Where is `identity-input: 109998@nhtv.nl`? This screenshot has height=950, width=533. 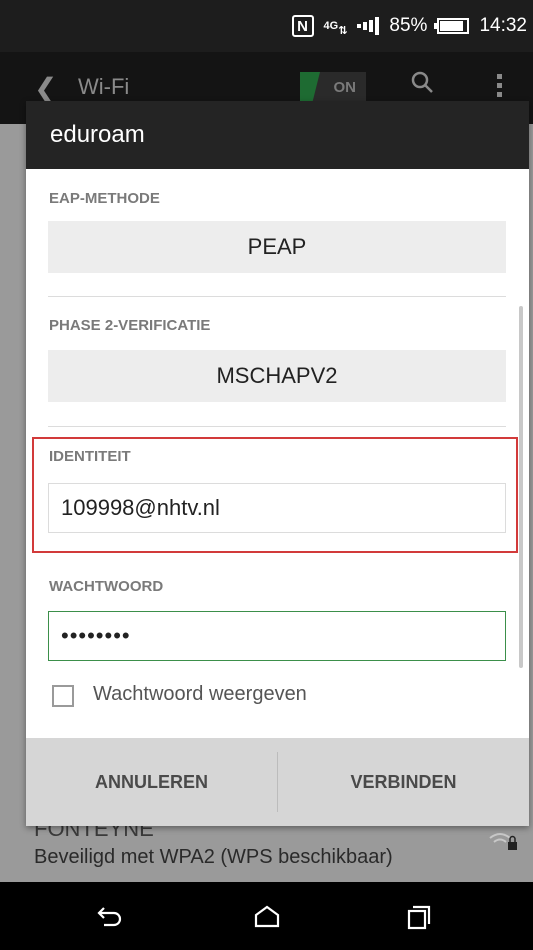 identity-input: 109998@nhtv.nl is located at coordinates (277, 508).